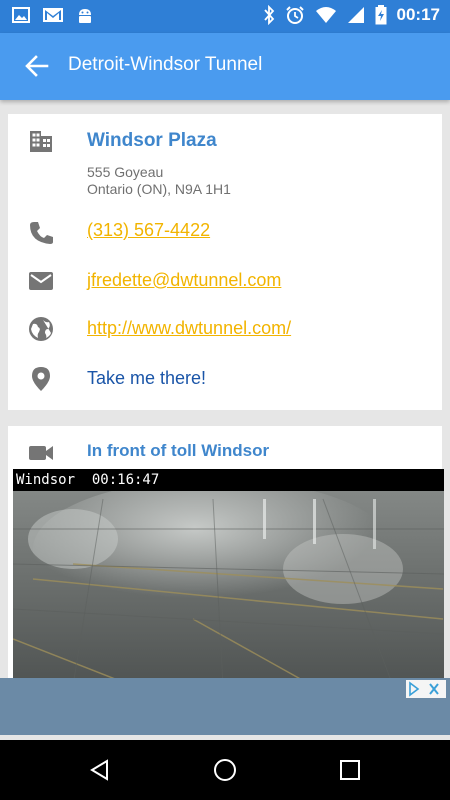  What do you see at coordinates (178, 450) in the screenshot?
I see `camera-title: In front of toll Windsor` at bounding box center [178, 450].